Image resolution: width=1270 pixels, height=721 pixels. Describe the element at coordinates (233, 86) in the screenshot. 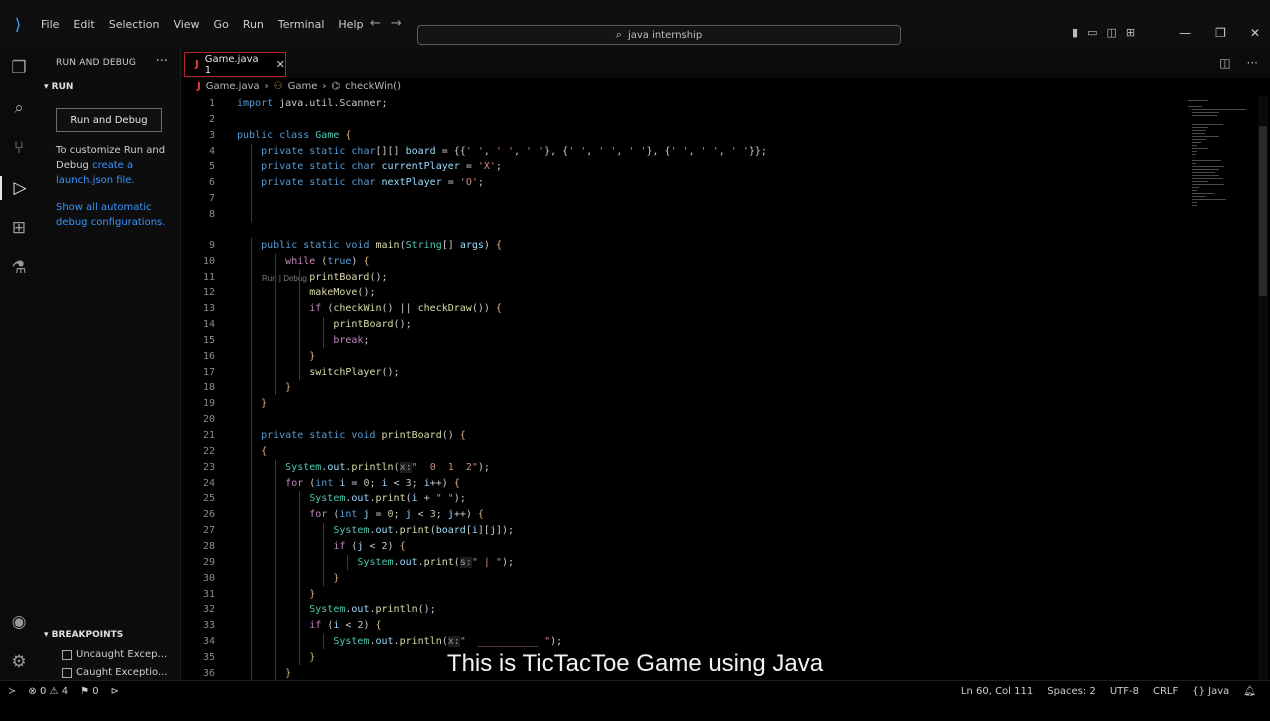

I see `breadcrumb-file: Game.java` at that location.